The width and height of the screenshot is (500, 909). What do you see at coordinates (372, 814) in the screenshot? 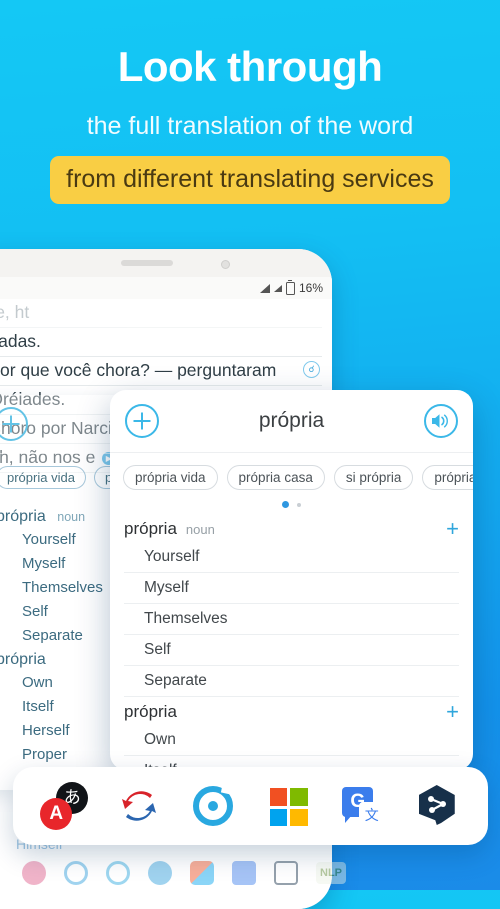
I see `google-translate-icon-kanji: 文` at bounding box center [372, 814].